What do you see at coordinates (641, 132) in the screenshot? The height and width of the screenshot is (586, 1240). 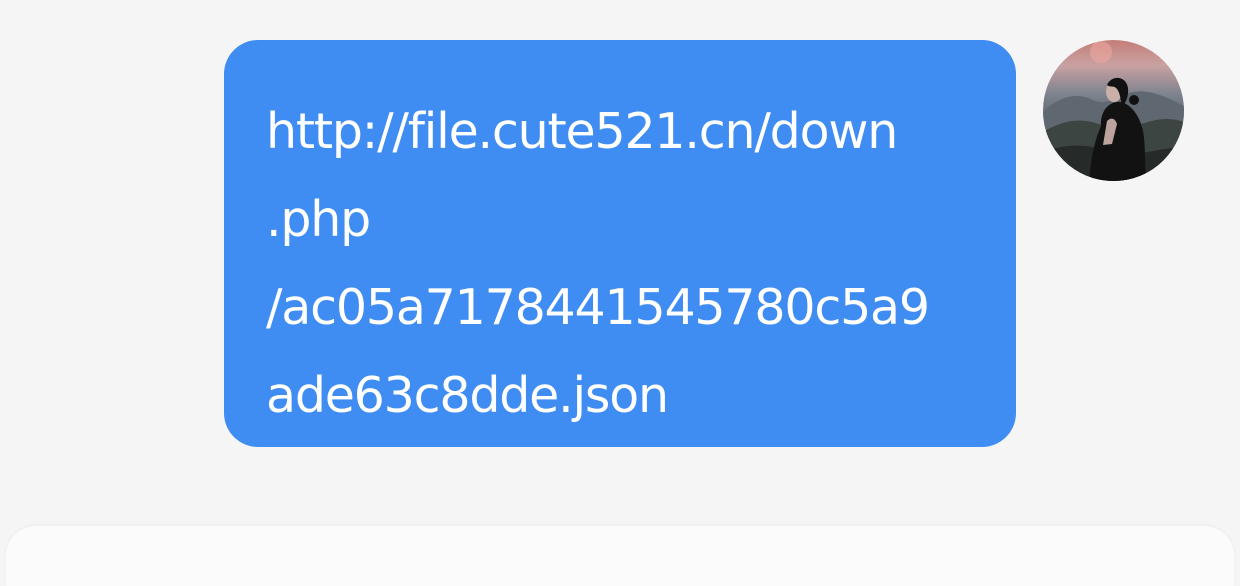 I see `message-link-line-1: http://file.cute521.cn/down` at bounding box center [641, 132].